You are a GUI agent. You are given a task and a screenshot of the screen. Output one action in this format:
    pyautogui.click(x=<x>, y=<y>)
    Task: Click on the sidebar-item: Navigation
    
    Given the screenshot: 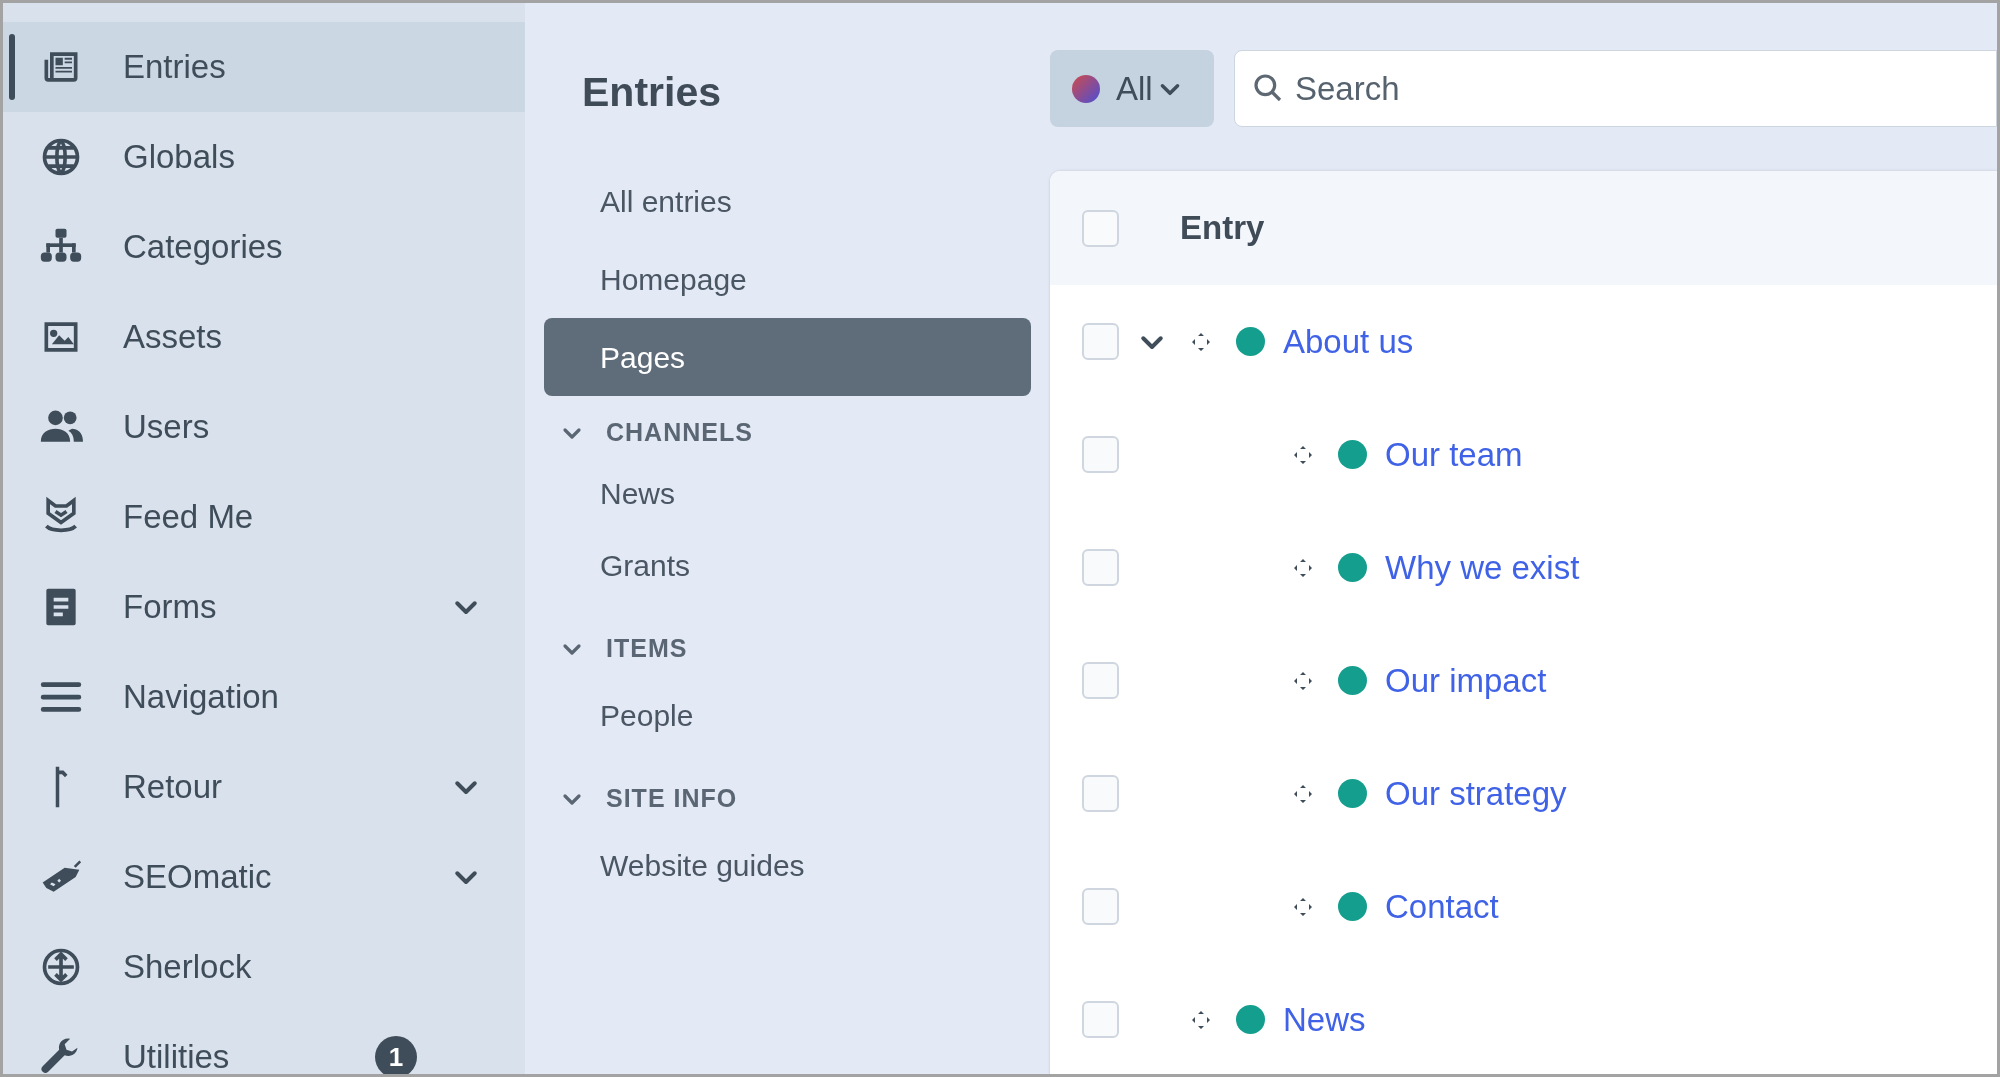 What is the action you would take?
    pyautogui.click(x=264, y=697)
    